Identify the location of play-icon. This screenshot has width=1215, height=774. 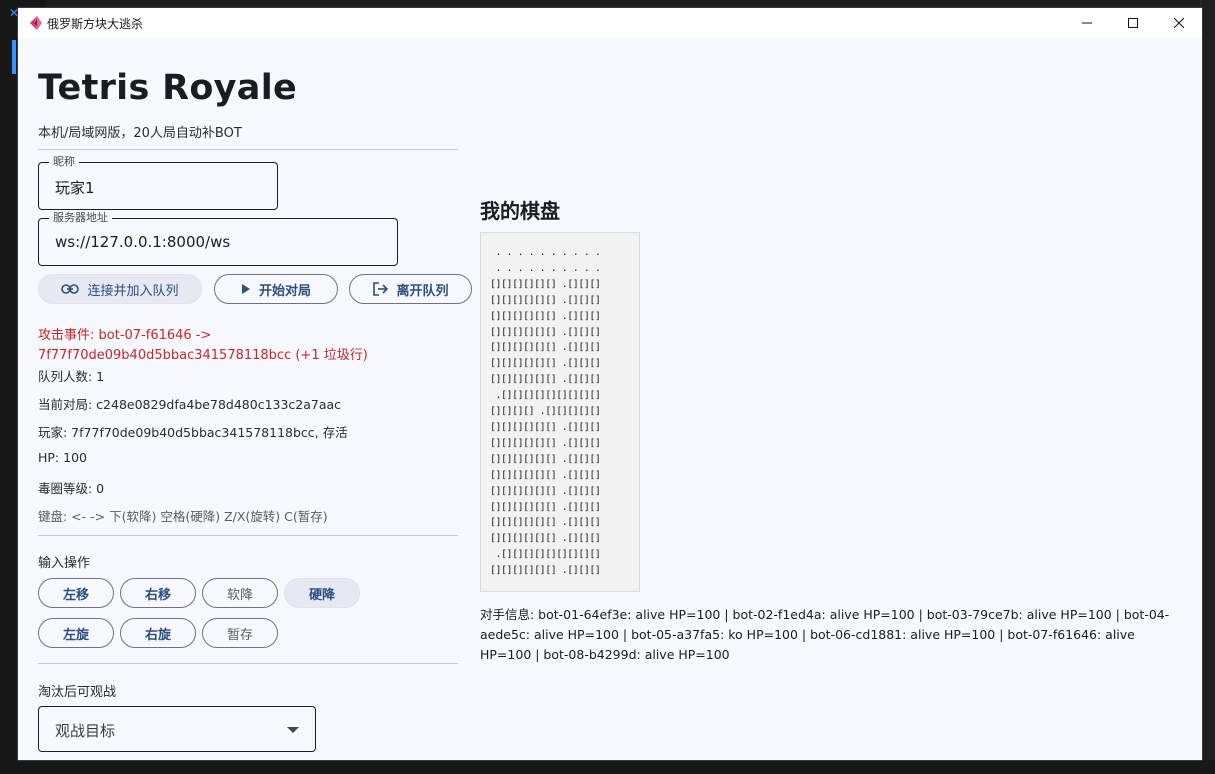
(246, 289).